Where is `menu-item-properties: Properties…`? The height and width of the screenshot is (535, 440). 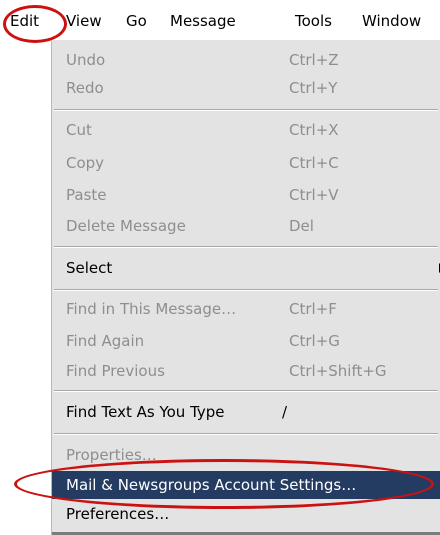
menu-item-properties: Properties… is located at coordinates (246, 455).